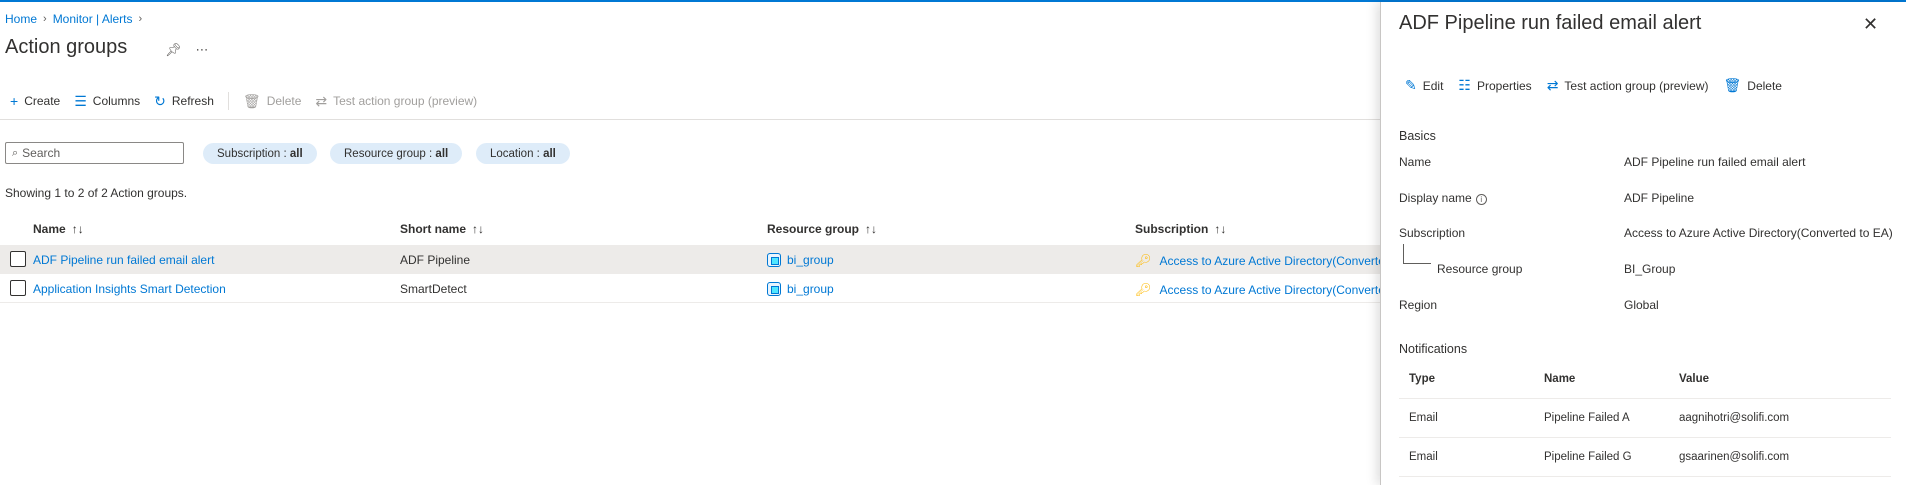 Image resolution: width=1906 pixels, height=485 pixels. I want to click on breadcrumb: Home › Monitor | Alerts ›, so click(73, 19).